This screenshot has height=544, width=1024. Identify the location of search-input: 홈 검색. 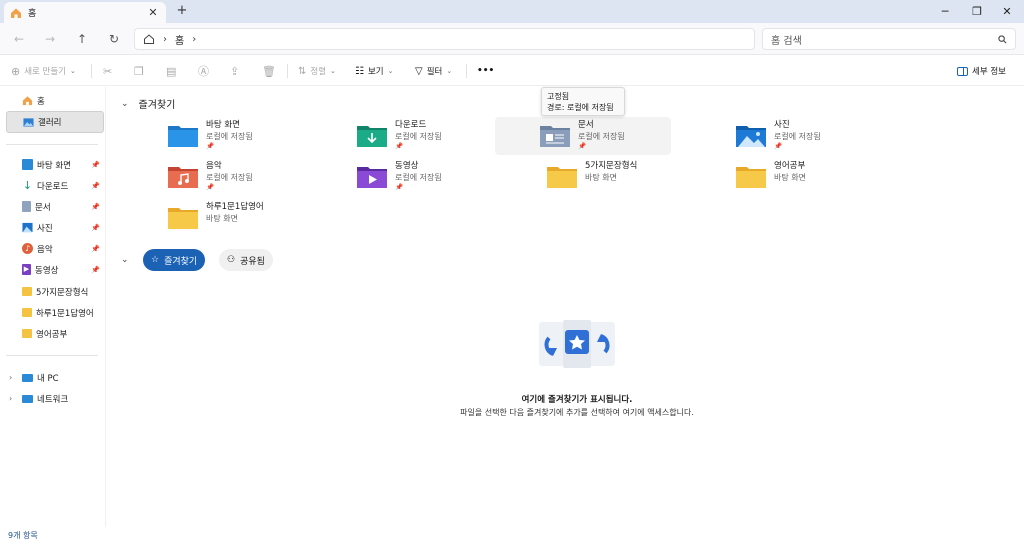
(889, 39).